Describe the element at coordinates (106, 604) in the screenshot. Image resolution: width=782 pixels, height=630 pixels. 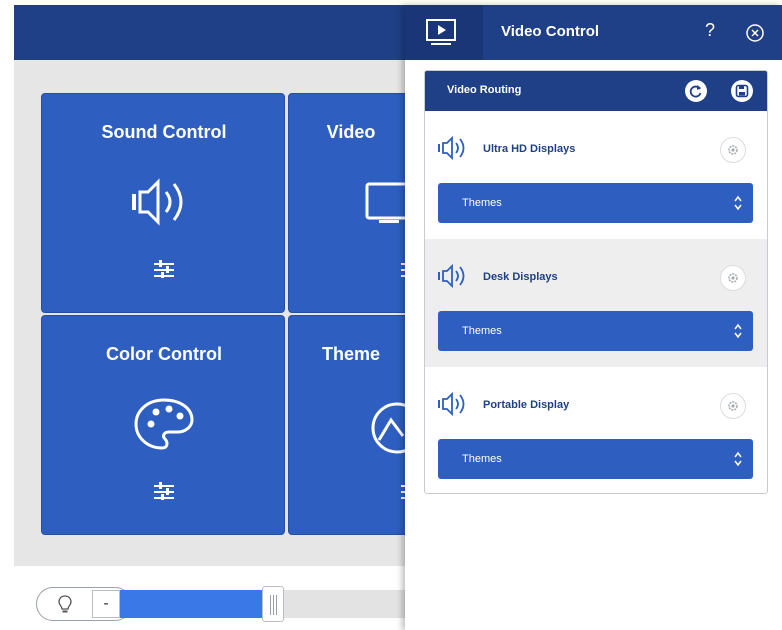
I see `brightness-decrease-button: -` at that location.